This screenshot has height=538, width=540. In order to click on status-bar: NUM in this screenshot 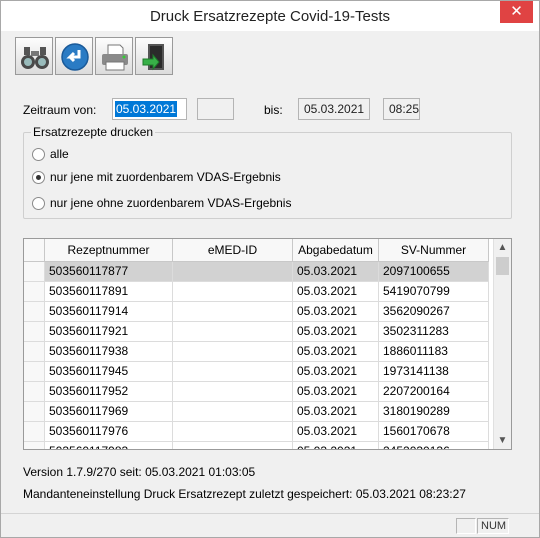, I will do `click(270, 525)`.